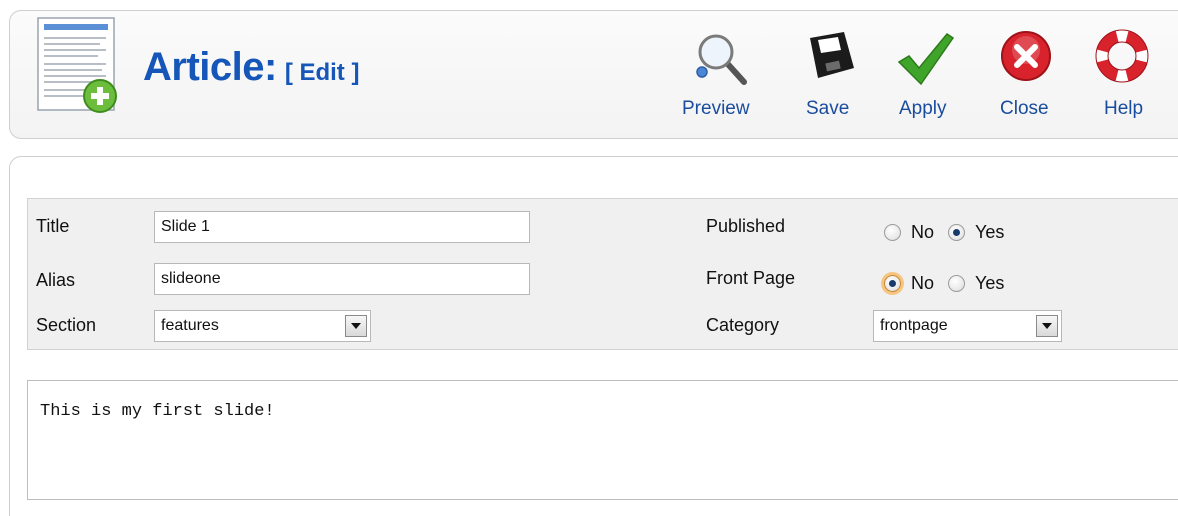  What do you see at coordinates (1024, 108) in the screenshot?
I see `close-label: Close` at bounding box center [1024, 108].